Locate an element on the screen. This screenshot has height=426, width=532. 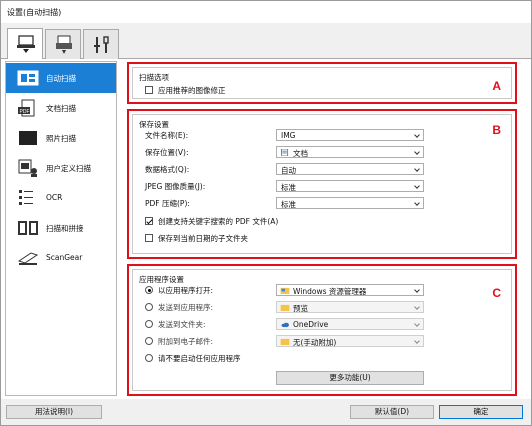
marker-a: A is located at coordinates (496, 86).